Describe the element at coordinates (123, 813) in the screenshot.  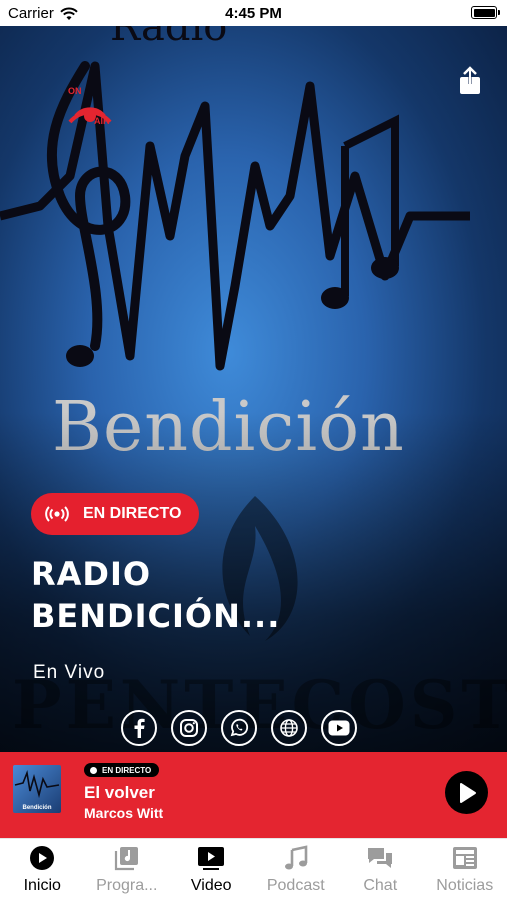
I see `song-artist: Marcos Witt` at that location.